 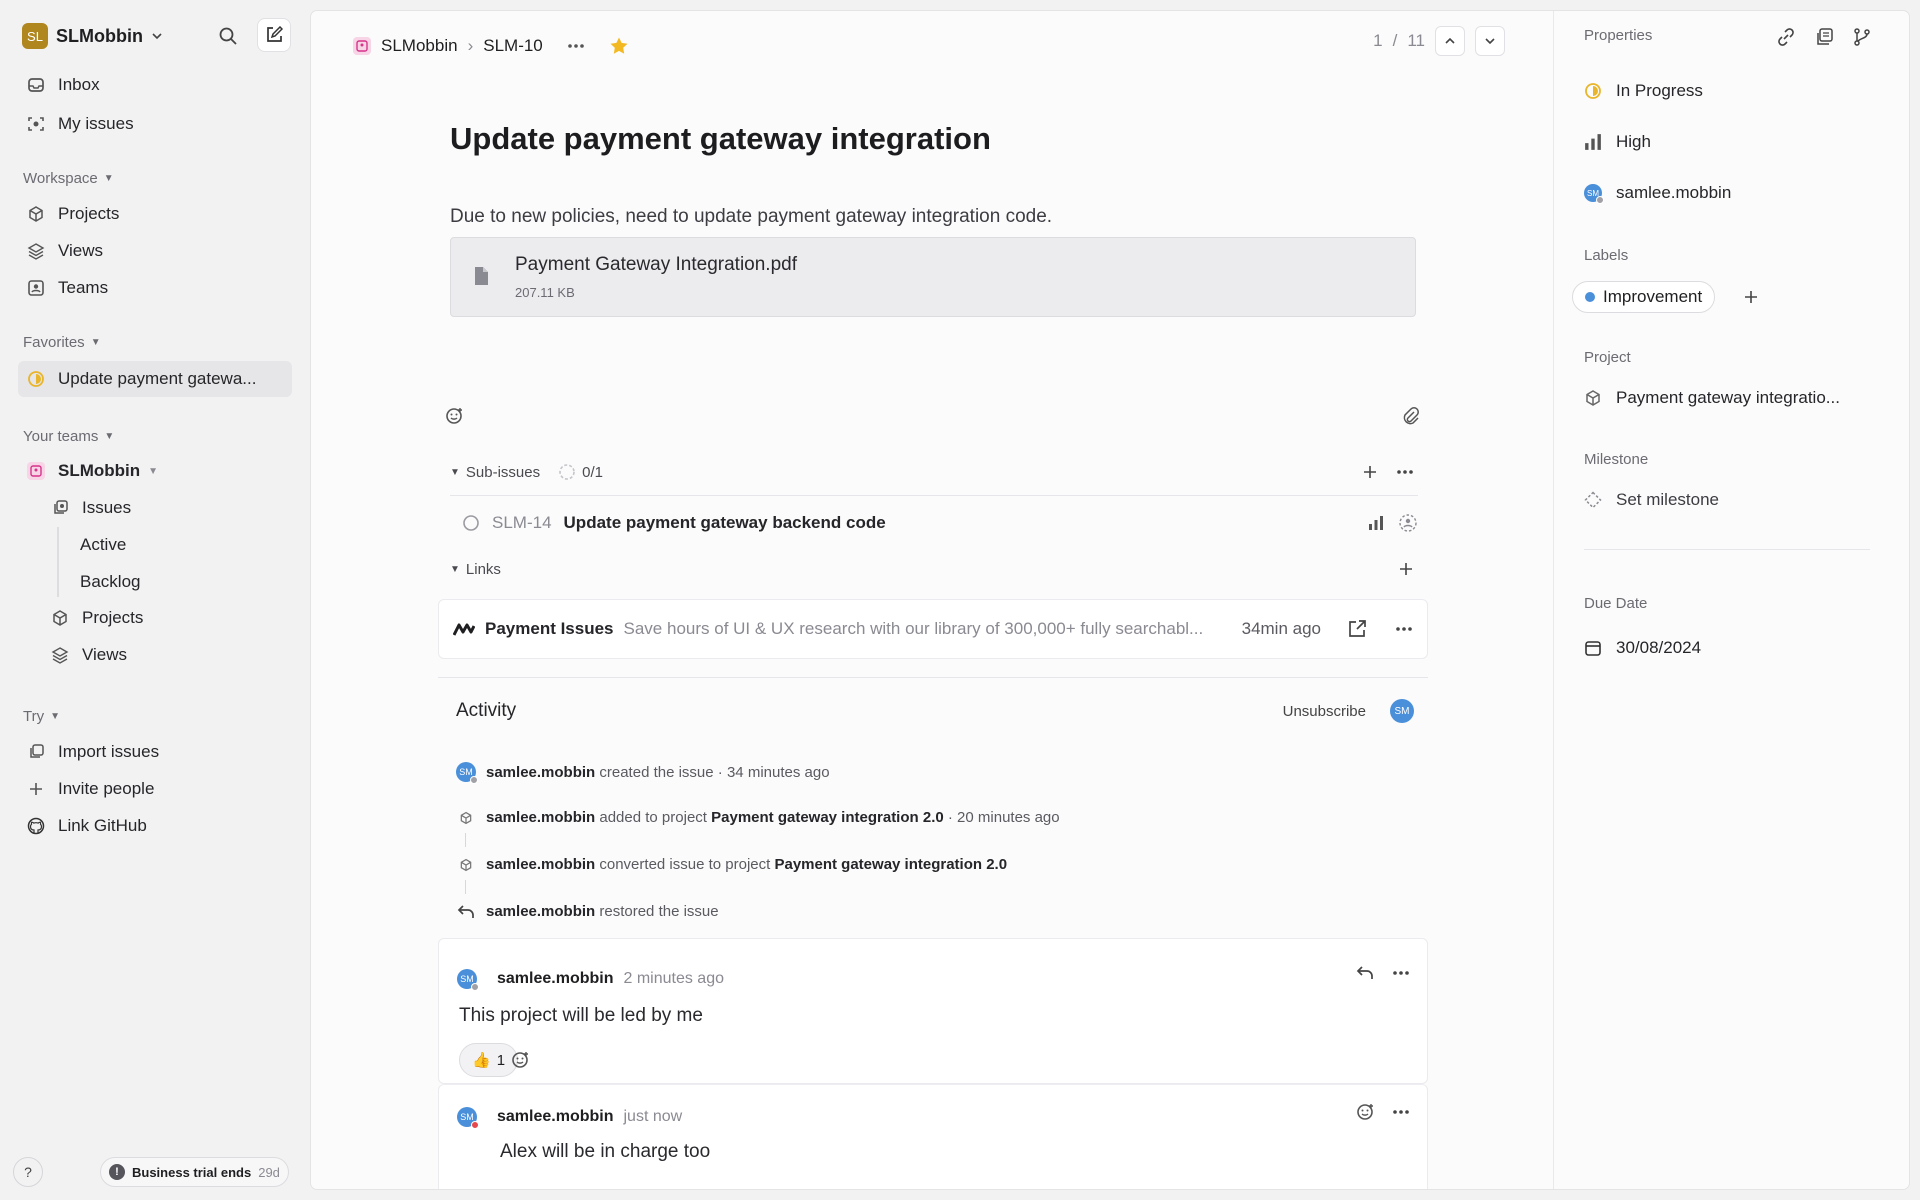 I want to click on sidebar-item-team-active: Active, so click(x=99, y=545).